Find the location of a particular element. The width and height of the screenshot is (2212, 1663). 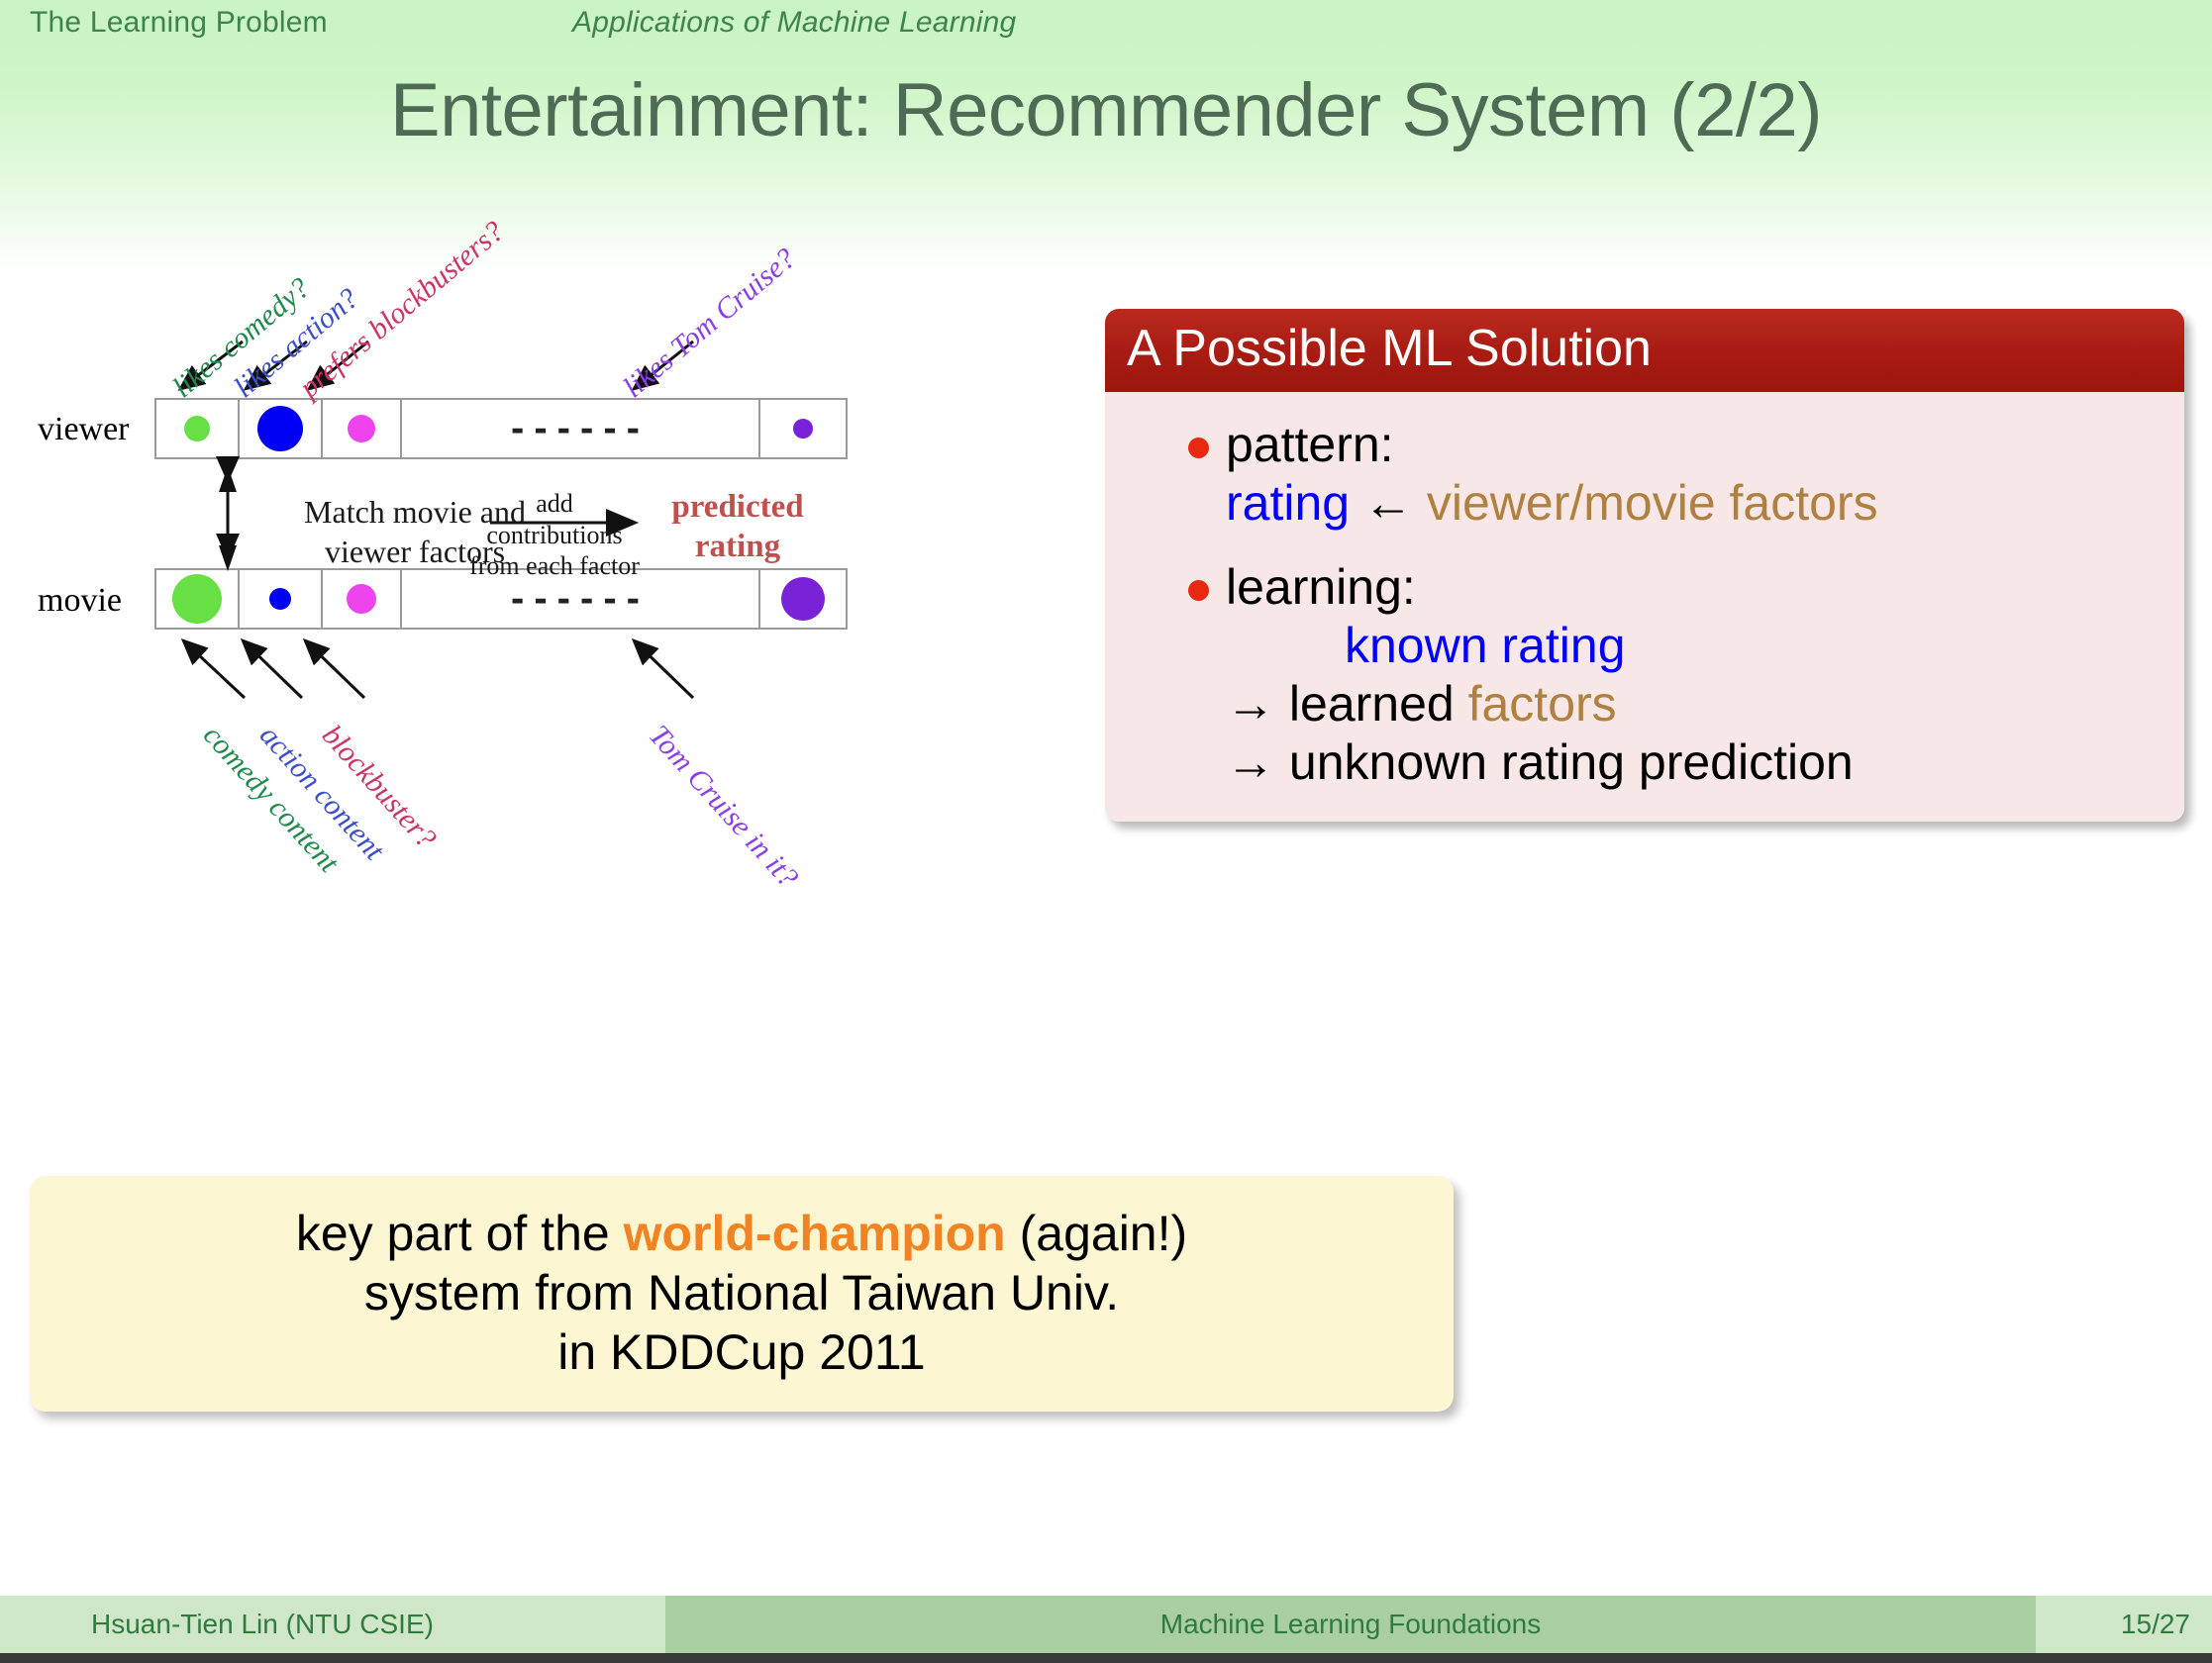

ml-learning-line3-text: unknown rating prediction is located at coordinates (1571, 762).